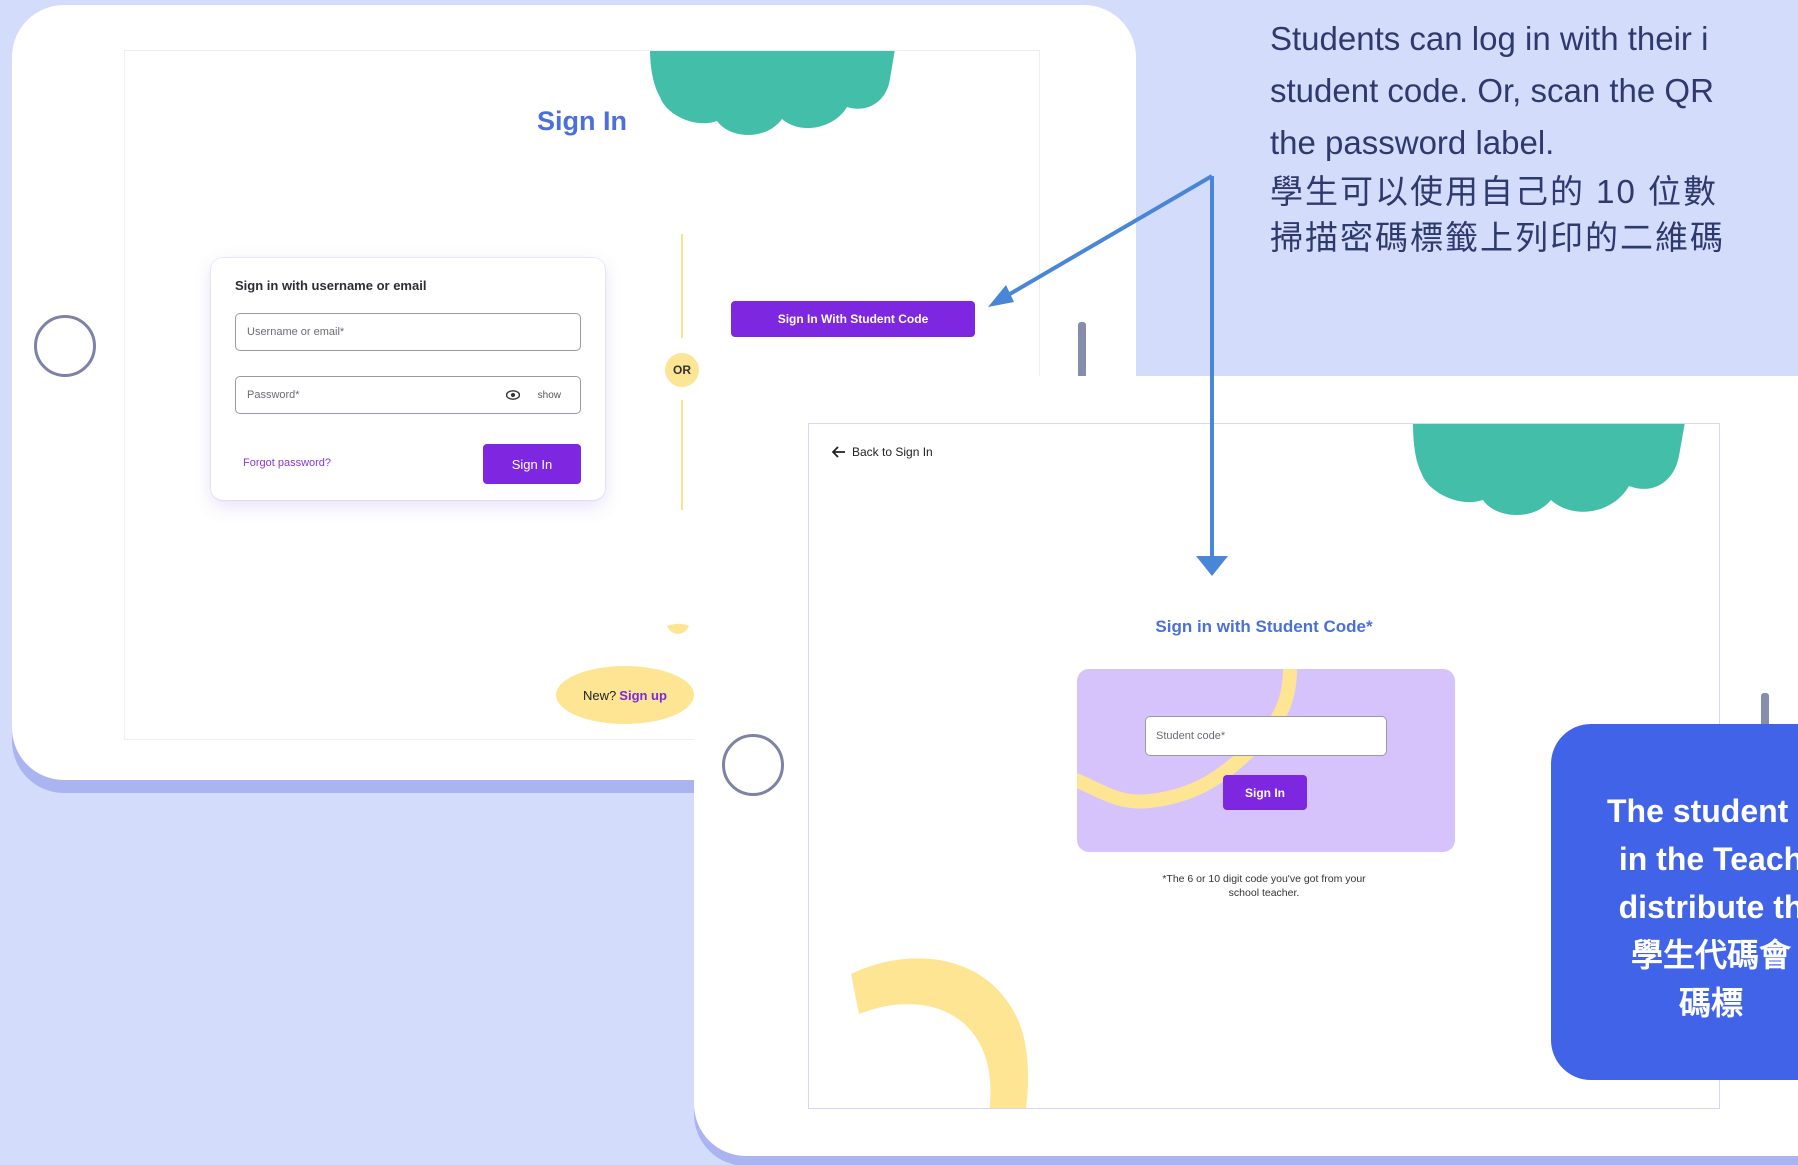  What do you see at coordinates (1001, 296) in the screenshot?
I see `arrowhead-left` at bounding box center [1001, 296].